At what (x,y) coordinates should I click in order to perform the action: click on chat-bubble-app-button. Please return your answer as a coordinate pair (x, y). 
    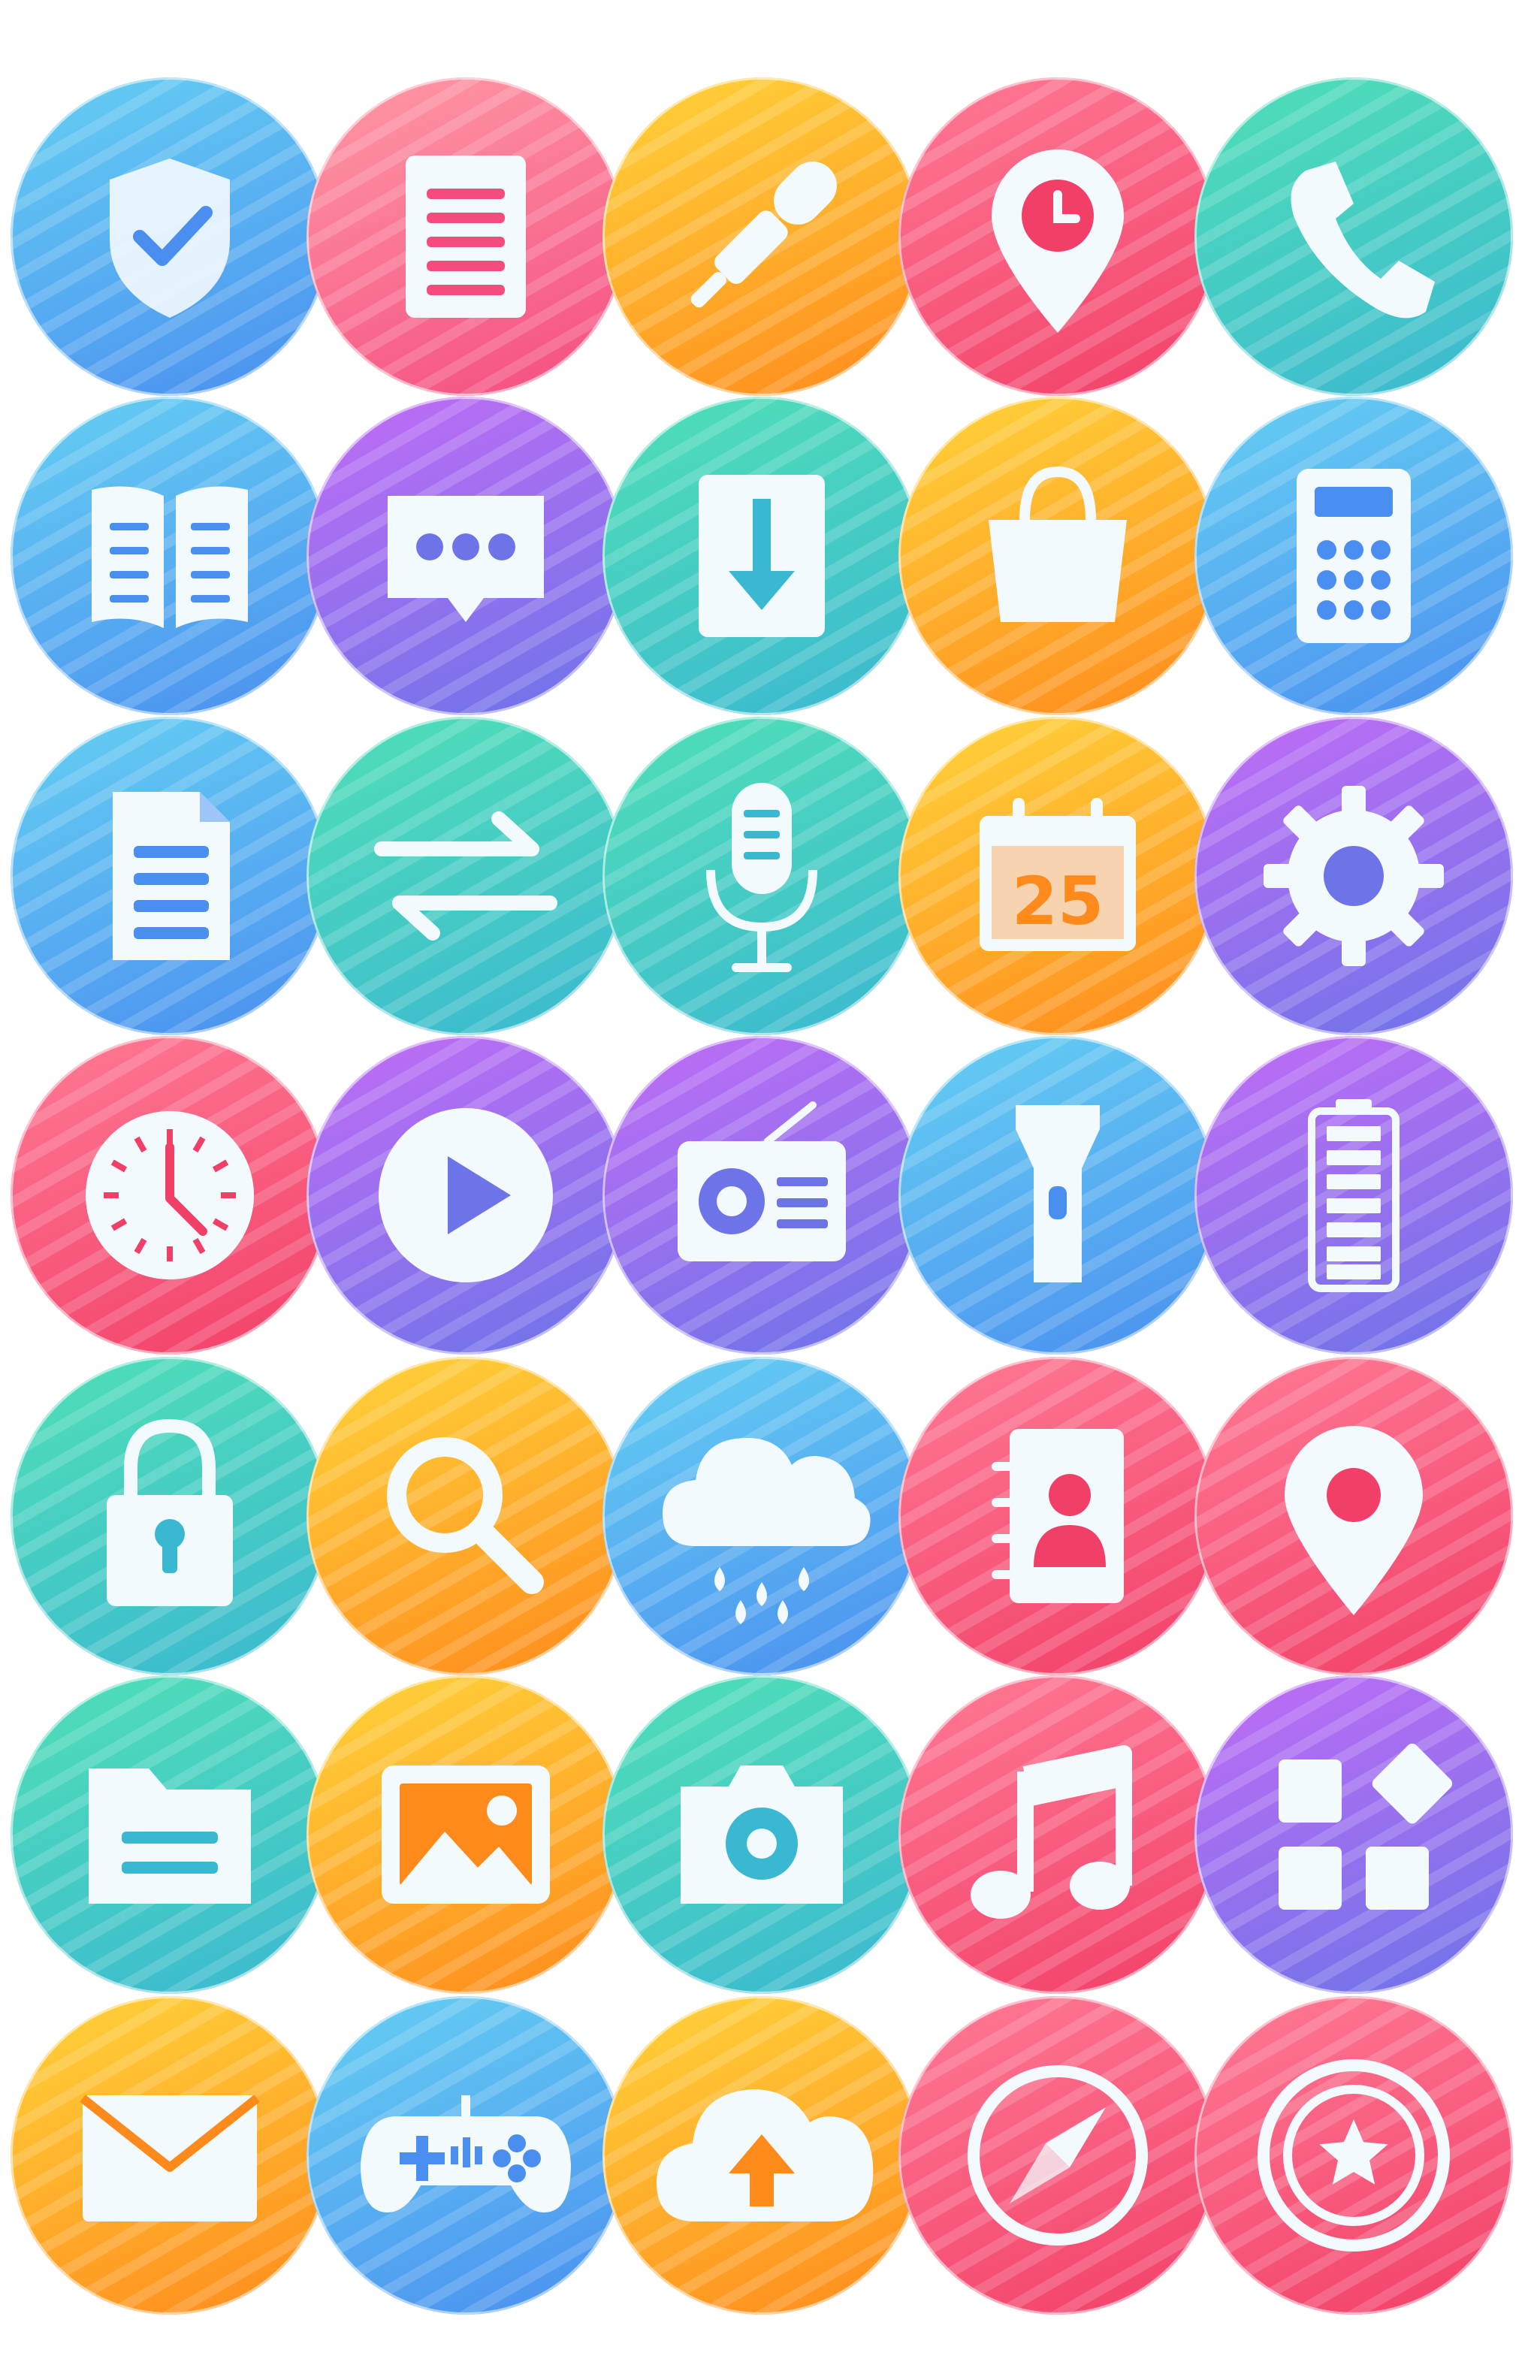
    Looking at the image, I should click on (465, 555).